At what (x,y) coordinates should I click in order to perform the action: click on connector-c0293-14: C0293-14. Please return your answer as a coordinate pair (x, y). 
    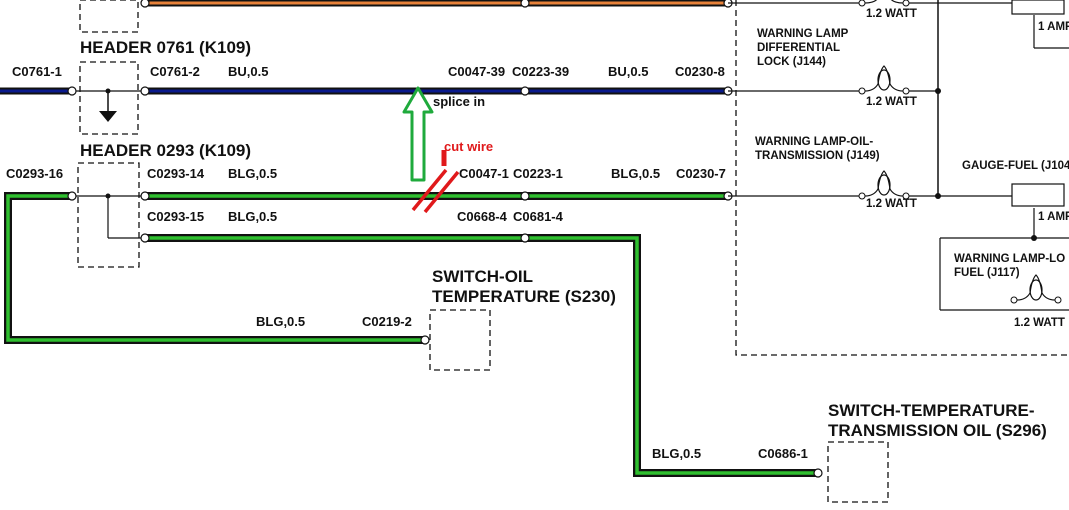
    Looking at the image, I should click on (176, 173).